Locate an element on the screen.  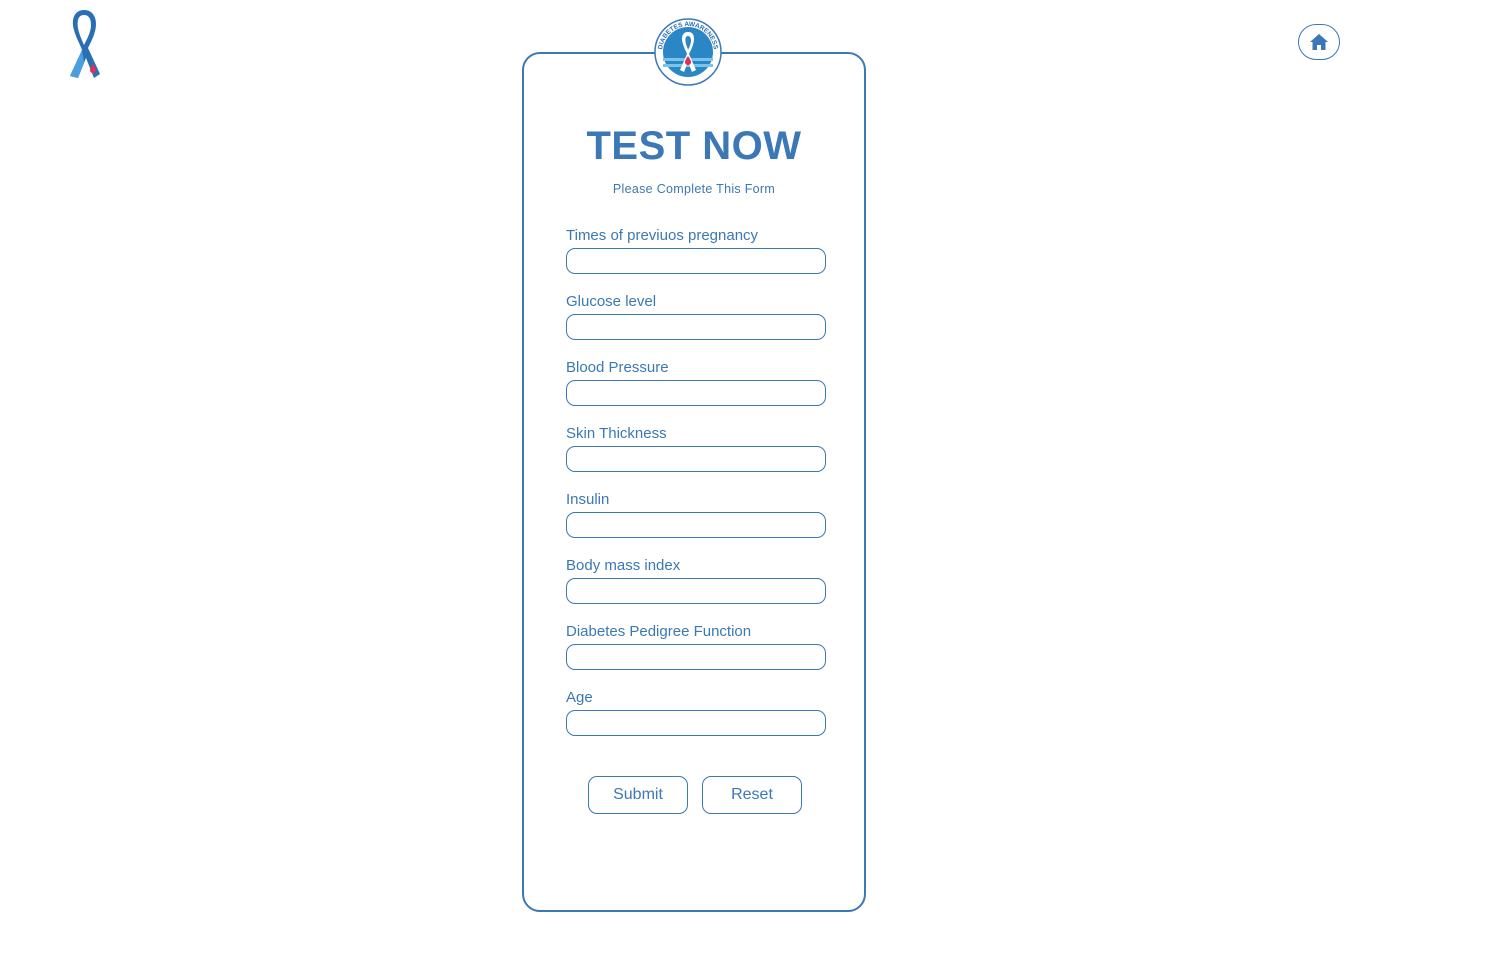
field-label: Times of previuos pregnancy is located at coordinates (662, 235).